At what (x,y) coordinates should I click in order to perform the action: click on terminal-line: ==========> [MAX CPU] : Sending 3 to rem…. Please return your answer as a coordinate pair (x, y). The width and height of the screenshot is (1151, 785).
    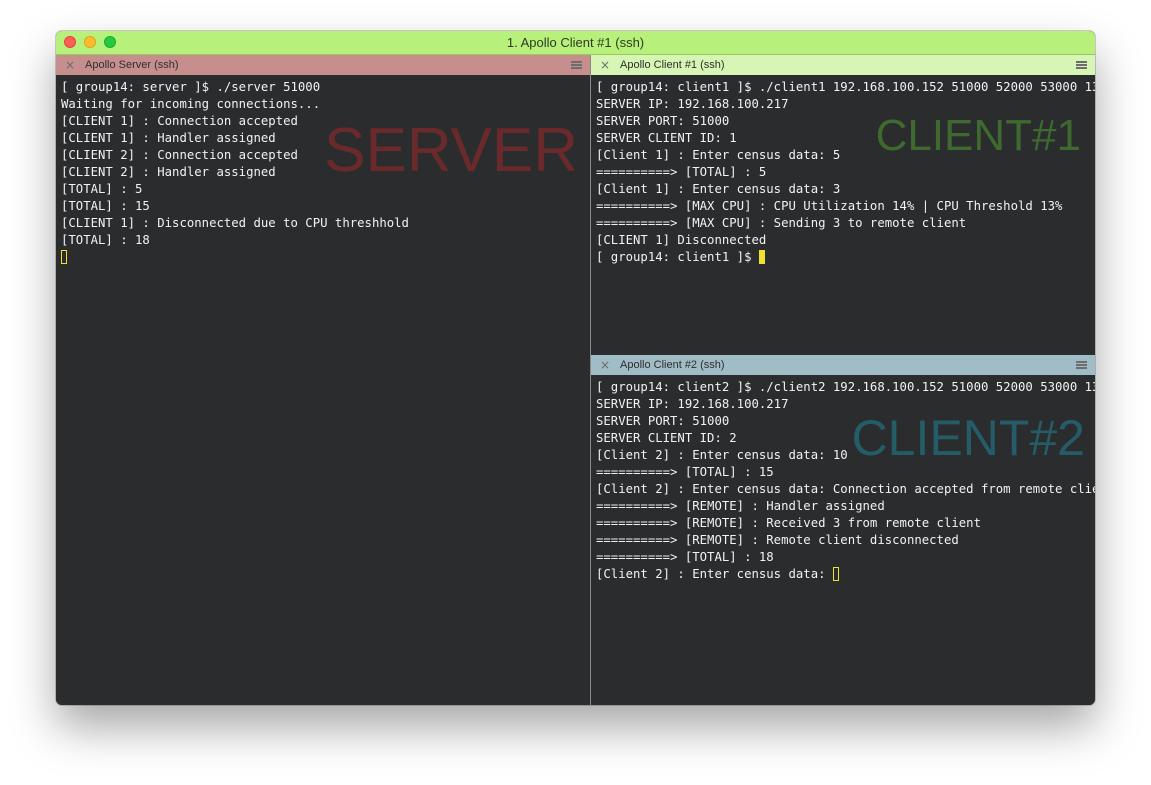
    Looking at the image, I should click on (781, 223).